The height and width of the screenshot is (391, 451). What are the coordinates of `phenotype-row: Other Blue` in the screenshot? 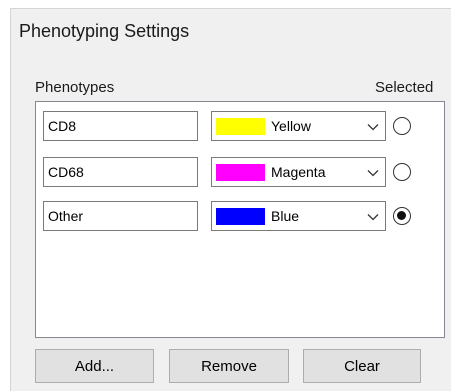 It's located at (240, 218).